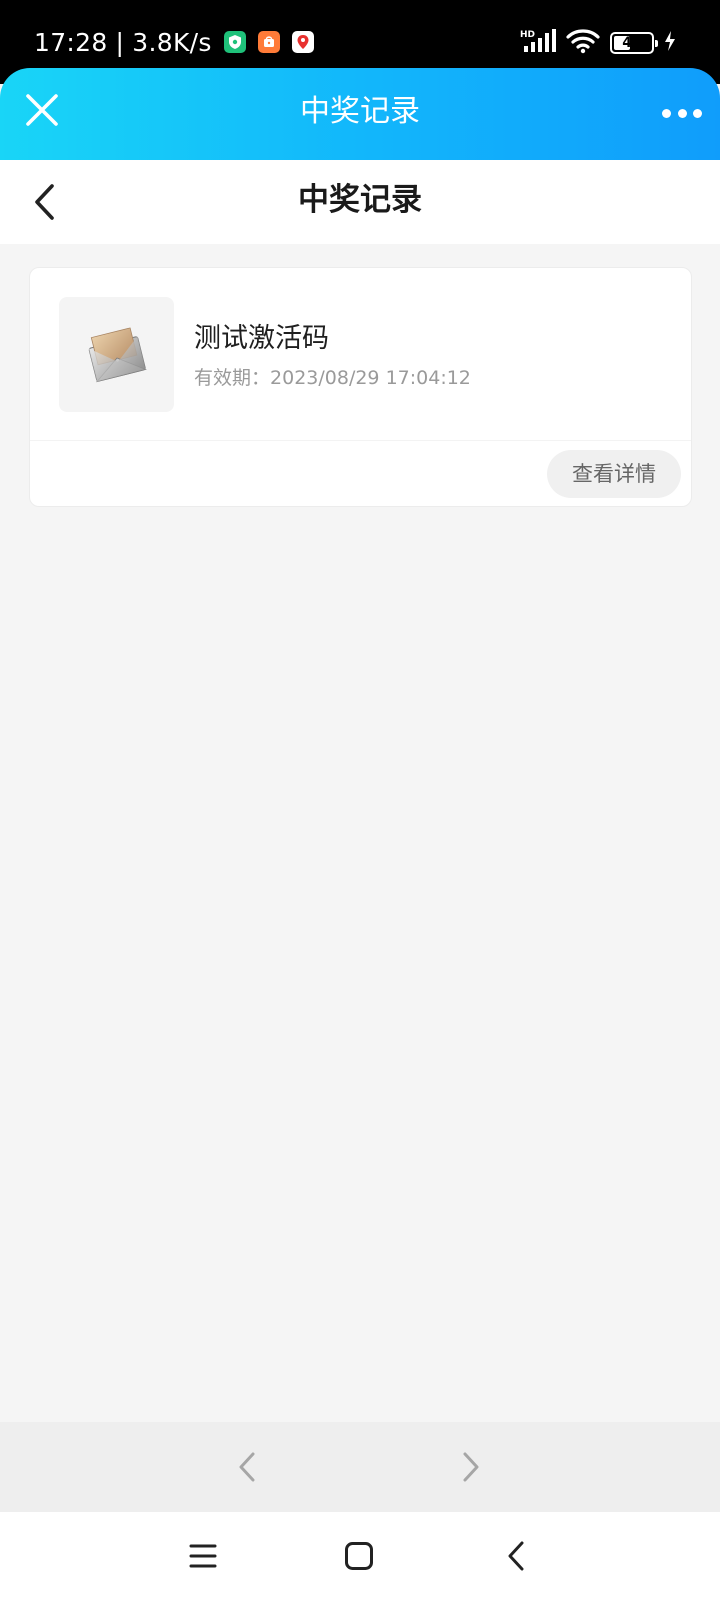 The width and height of the screenshot is (720, 1600). I want to click on security-shield-icon, so click(234, 42).